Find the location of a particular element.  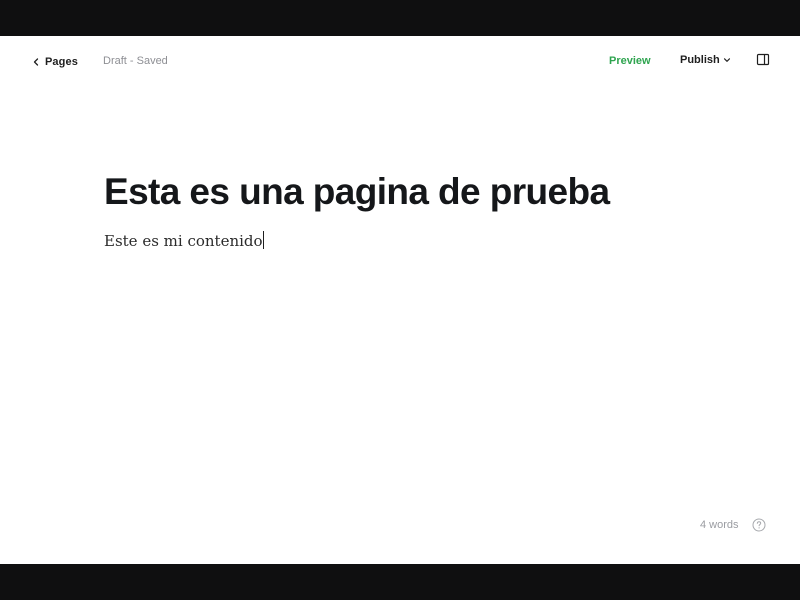

word-count: 4 words is located at coordinates (719, 525).